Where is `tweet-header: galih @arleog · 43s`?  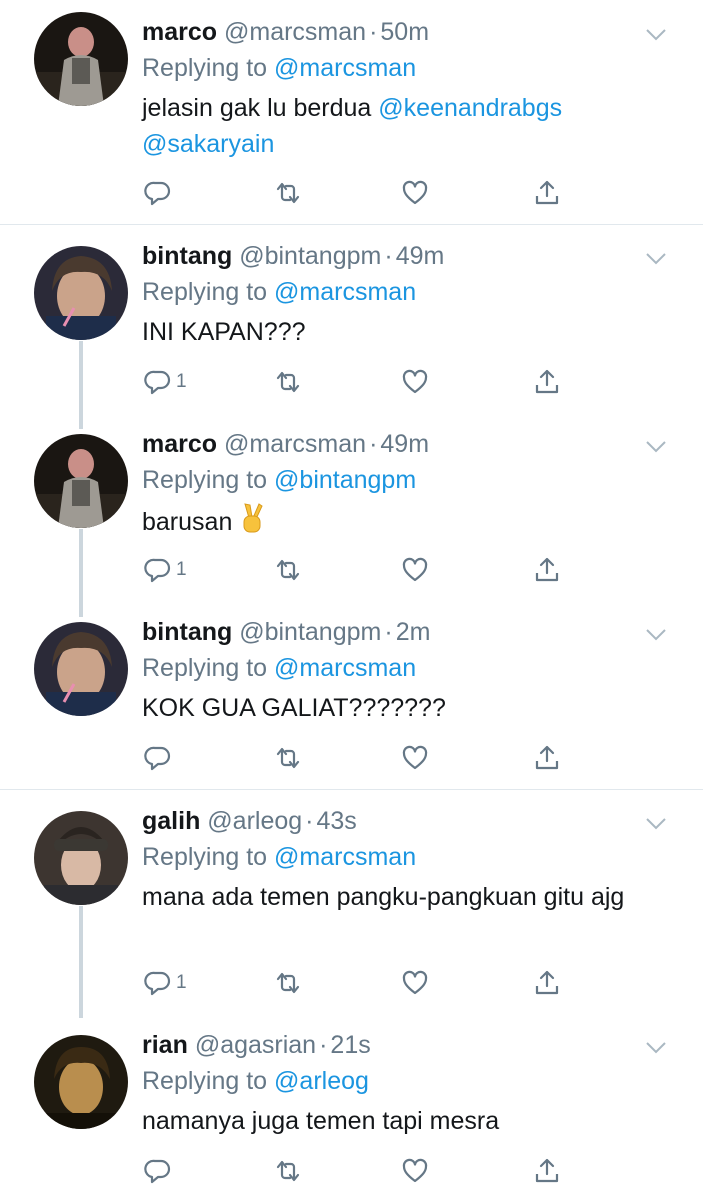
tweet-header: galih @arleog · 43s is located at coordinates (402, 821).